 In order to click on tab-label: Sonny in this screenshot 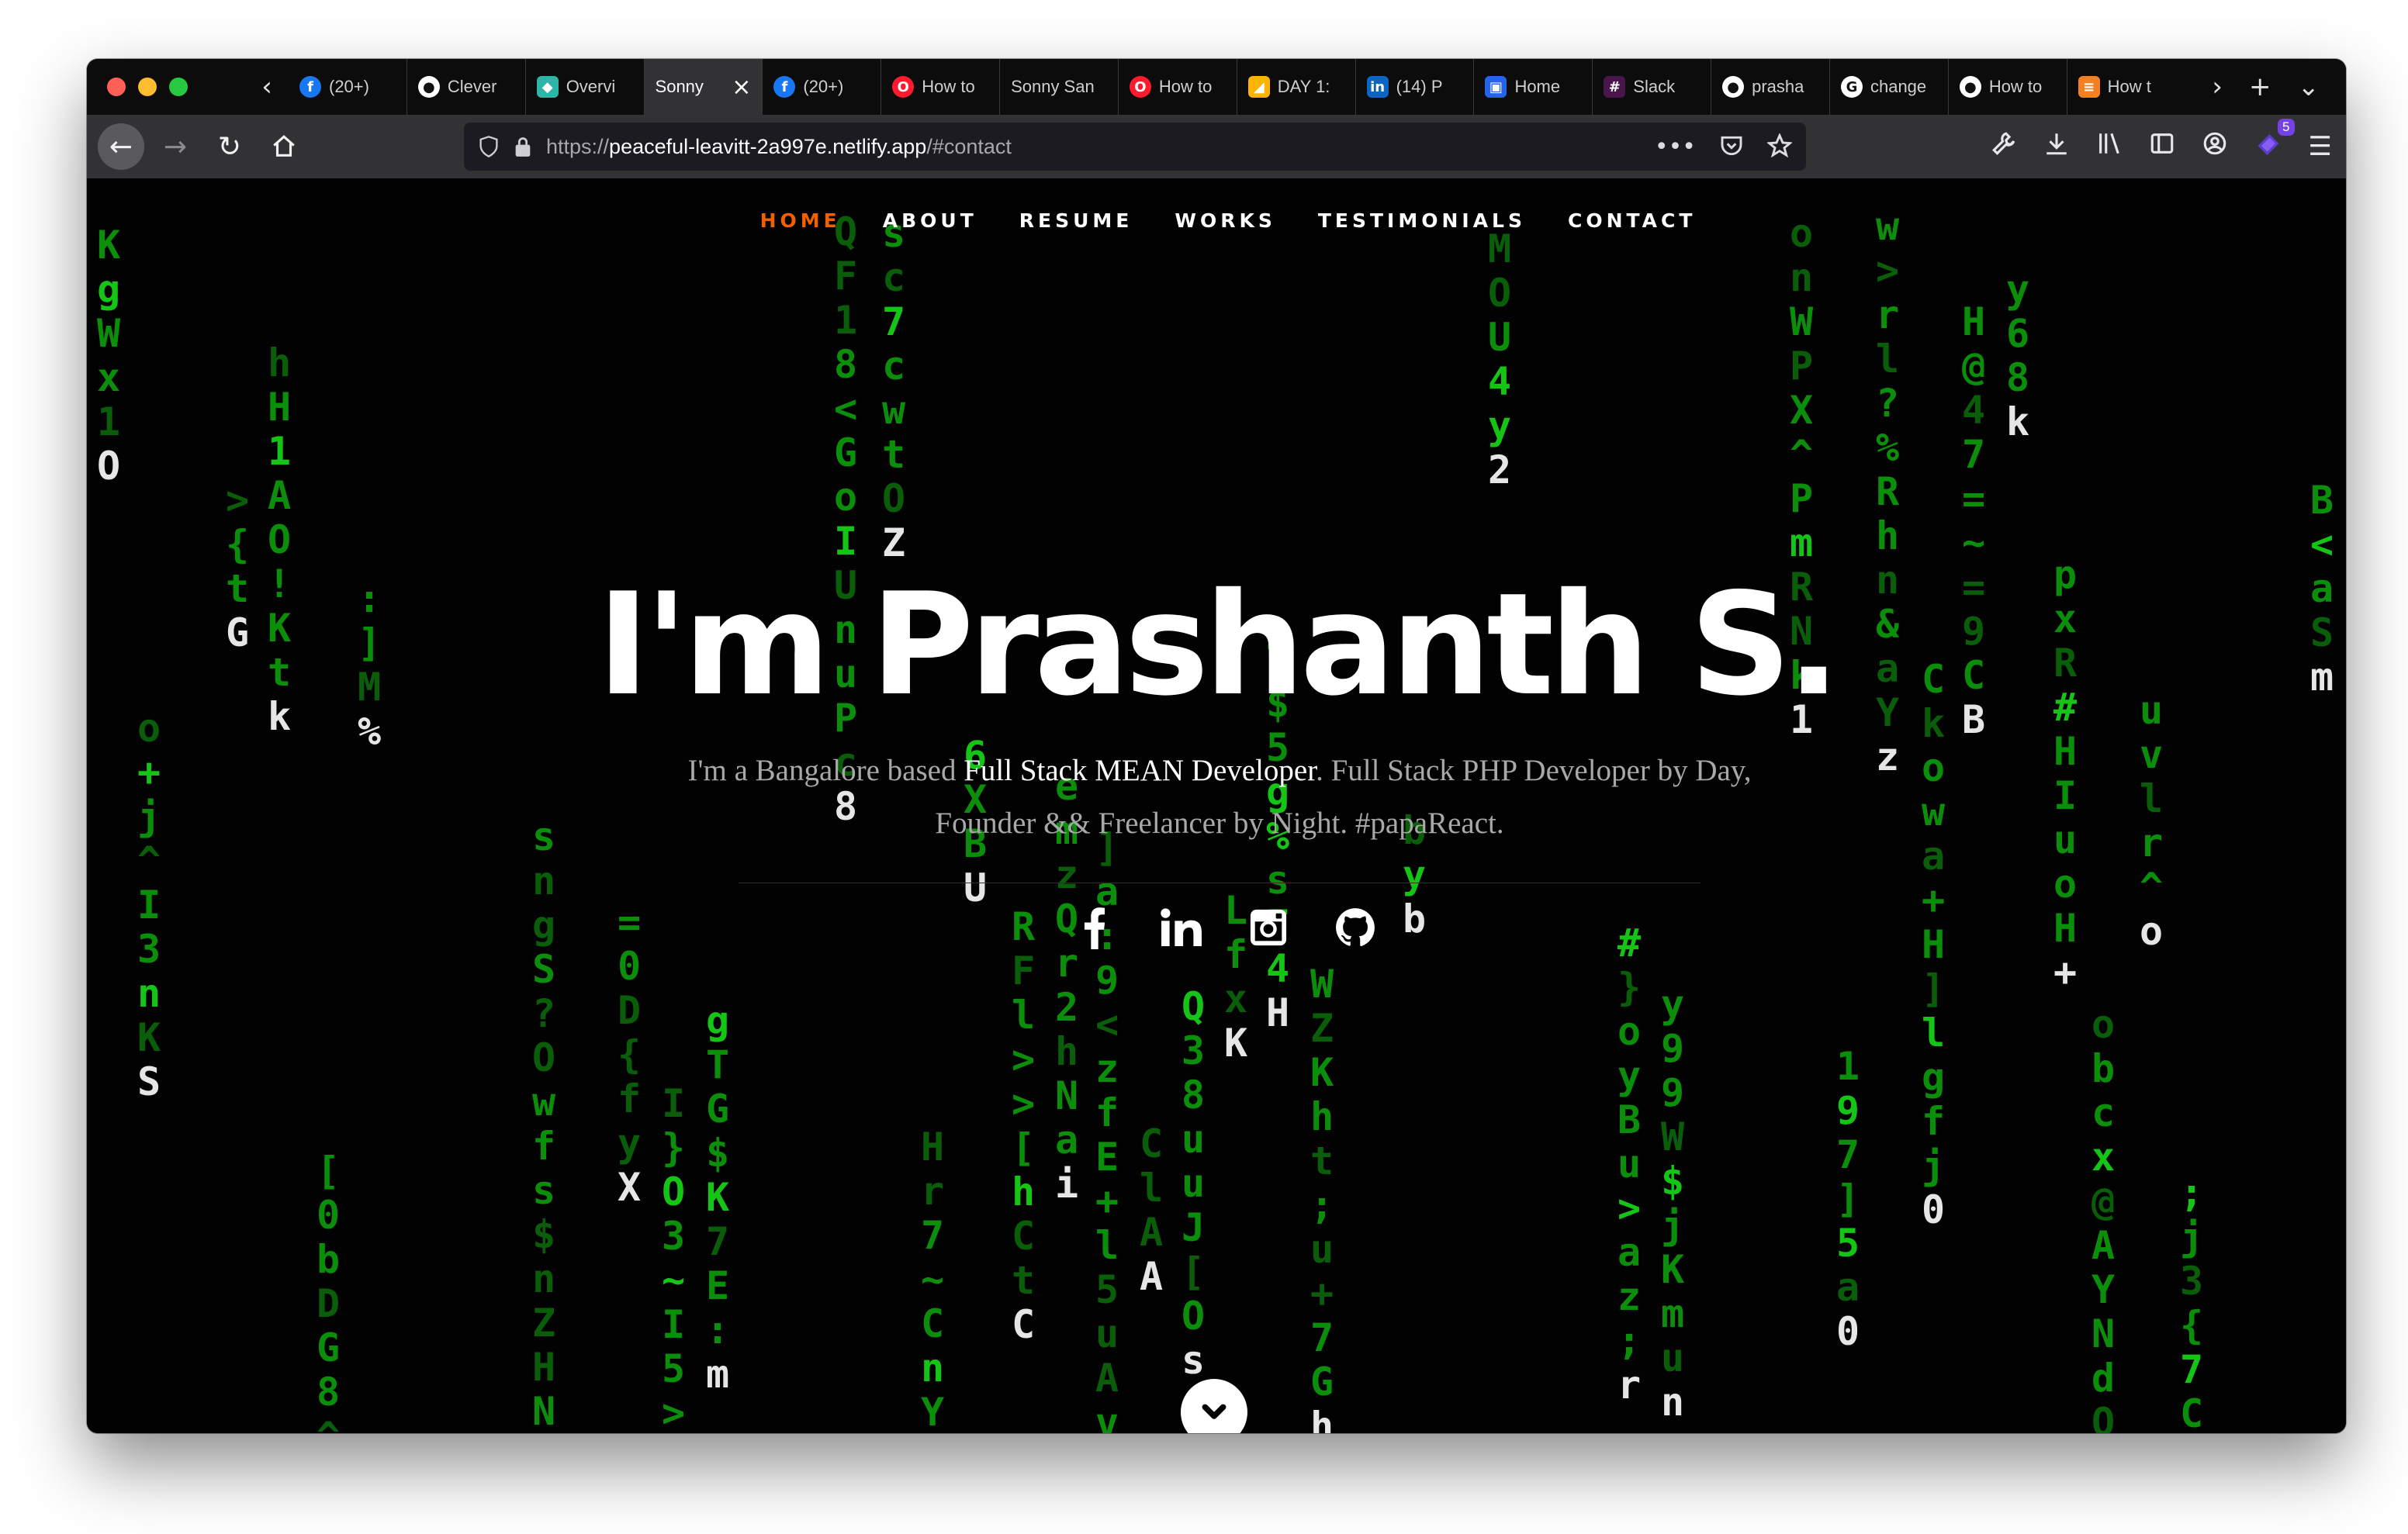, I will do `click(679, 86)`.